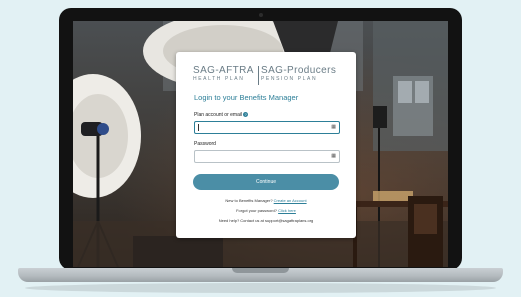 The width and height of the screenshot is (521, 297). I want to click on health-plan-logo: SAG-AFTRA HEALTH PLAN, so click(225, 74).